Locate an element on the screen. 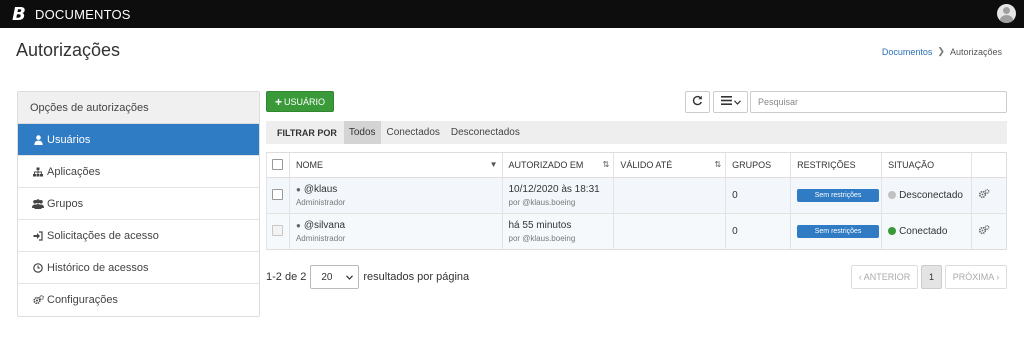 The image size is (1024, 340). authorized-at: há 55 minutos is located at coordinates (540, 225).